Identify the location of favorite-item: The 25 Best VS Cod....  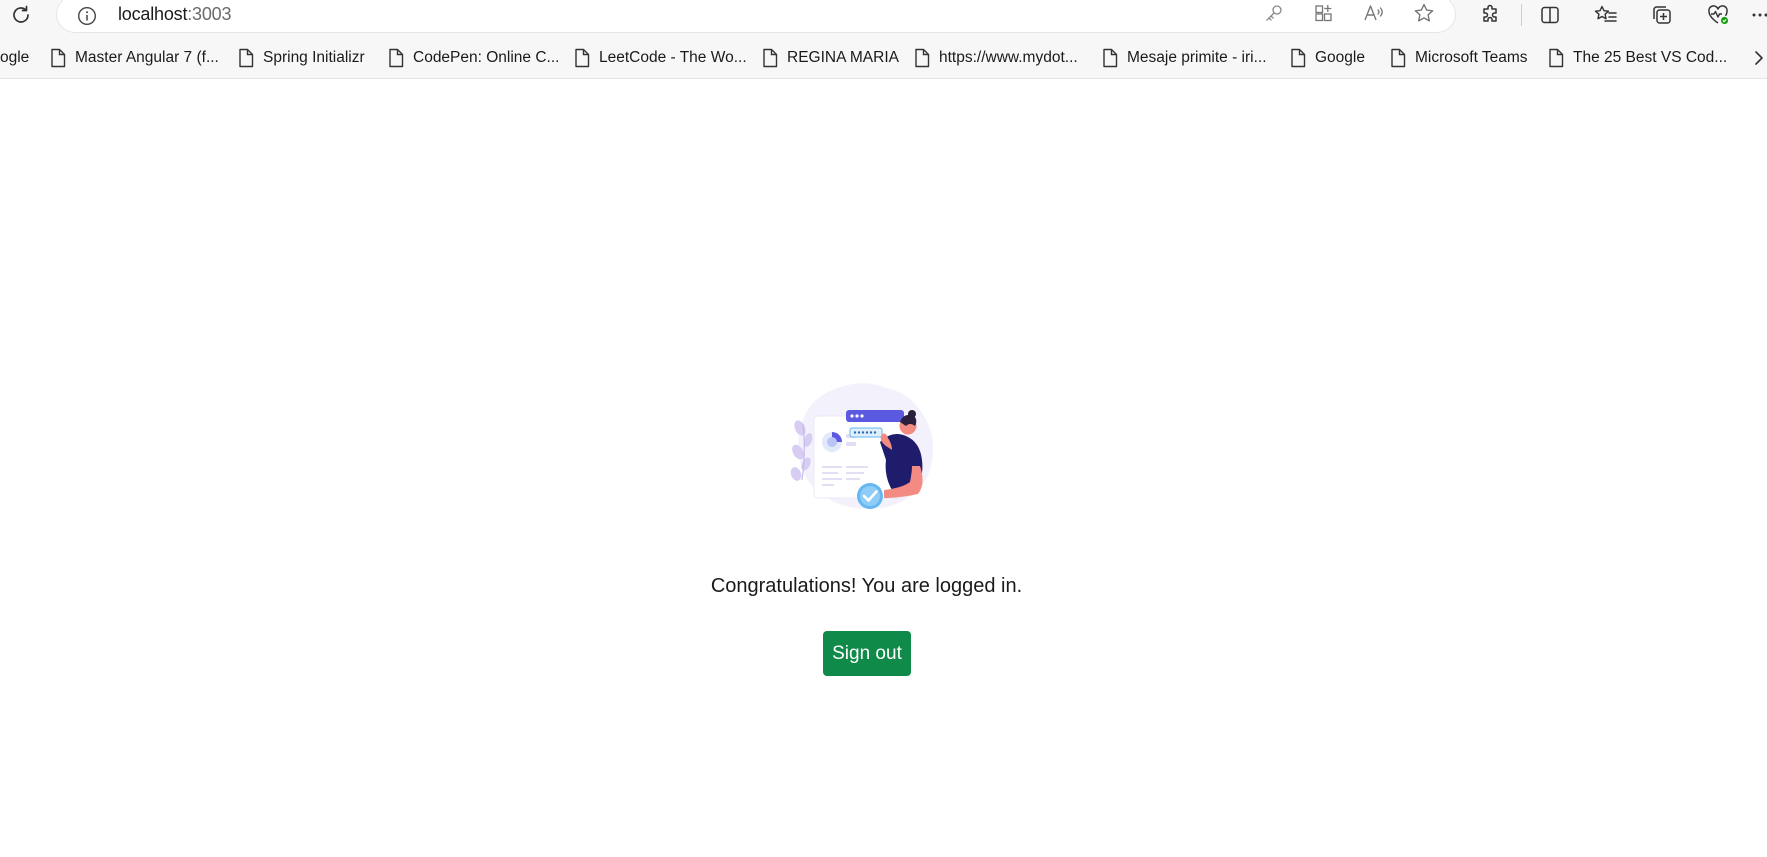
(1637, 58).